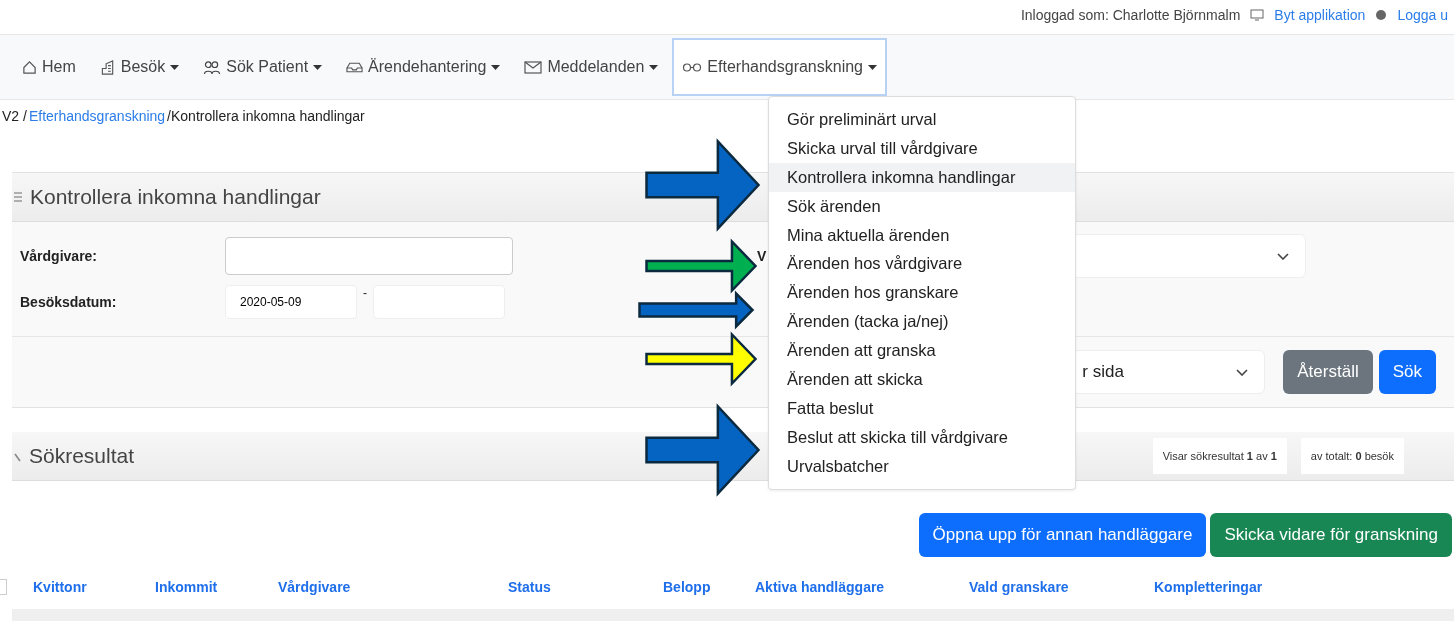  I want to click on result-count: Visar sökresultat 1 av 1, so click(1219, 456).